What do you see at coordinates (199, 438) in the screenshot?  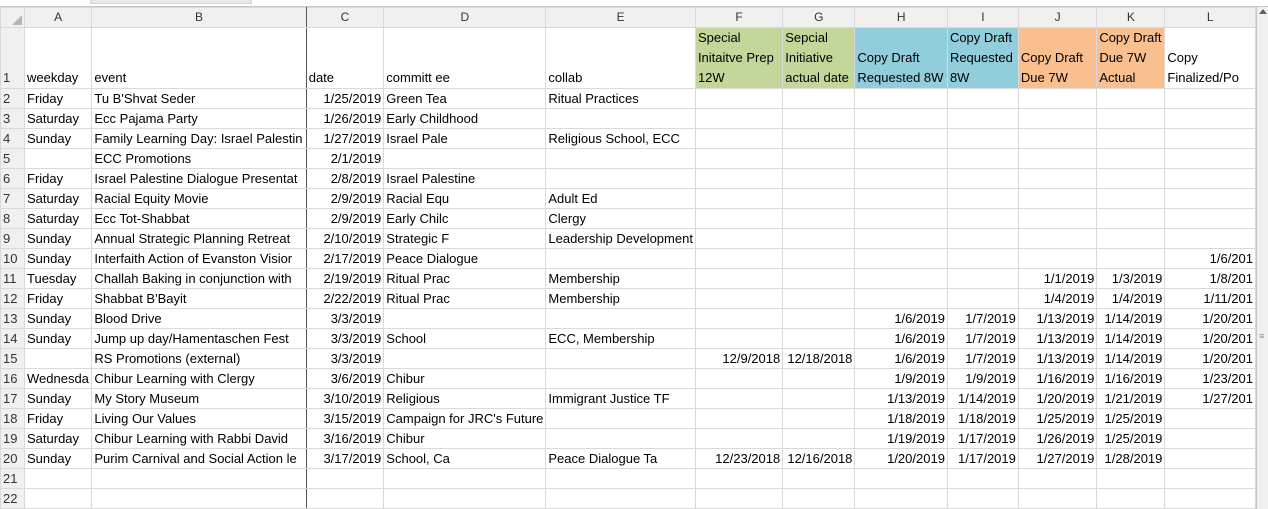 I see `cell-b19: Chibur Learning with Rabbi David` at bounding box center [199, 438].